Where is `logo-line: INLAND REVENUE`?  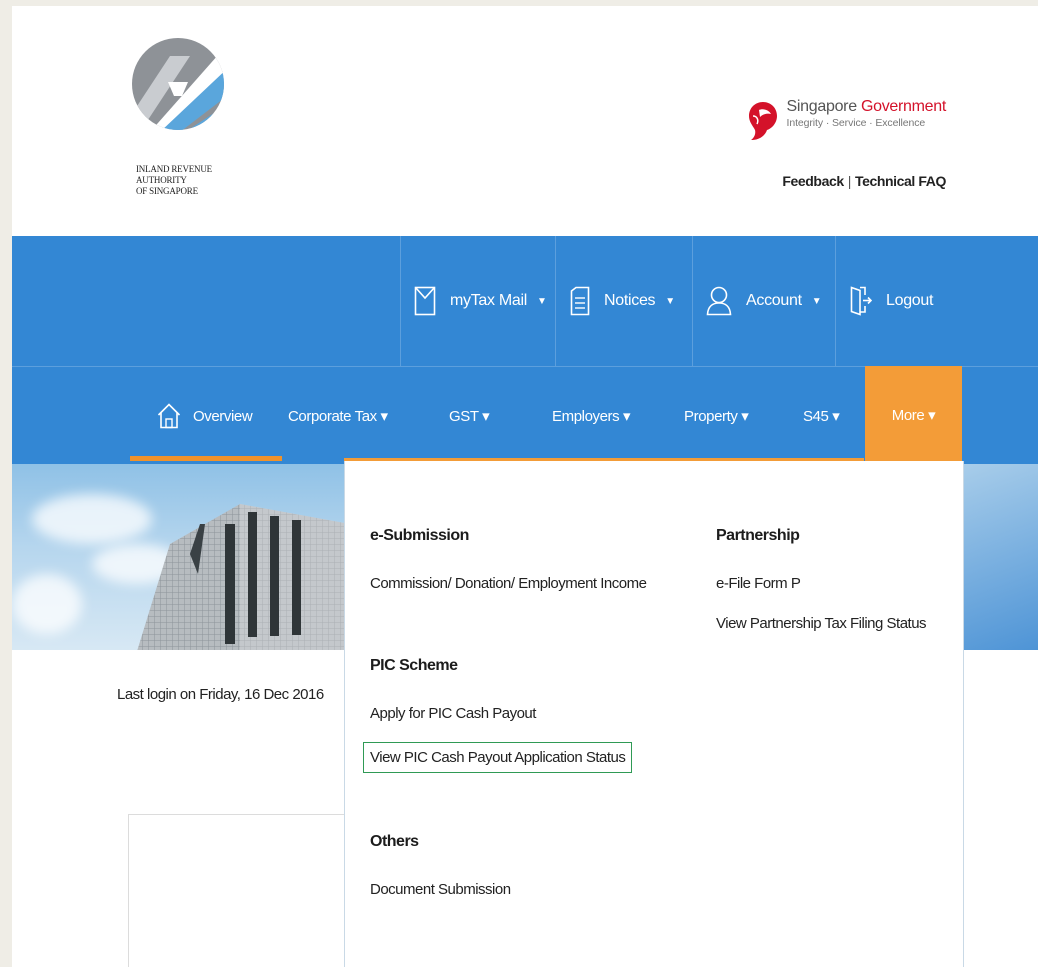
logo-line: INLAND REVENUE is located at coordinates (174, 169).